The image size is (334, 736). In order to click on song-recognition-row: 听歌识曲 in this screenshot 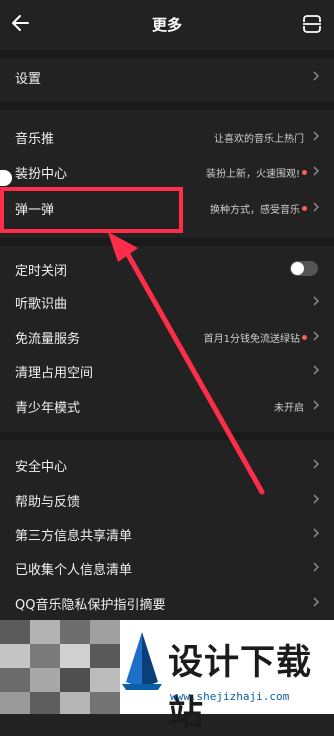, I will do `click(167, 302)`.